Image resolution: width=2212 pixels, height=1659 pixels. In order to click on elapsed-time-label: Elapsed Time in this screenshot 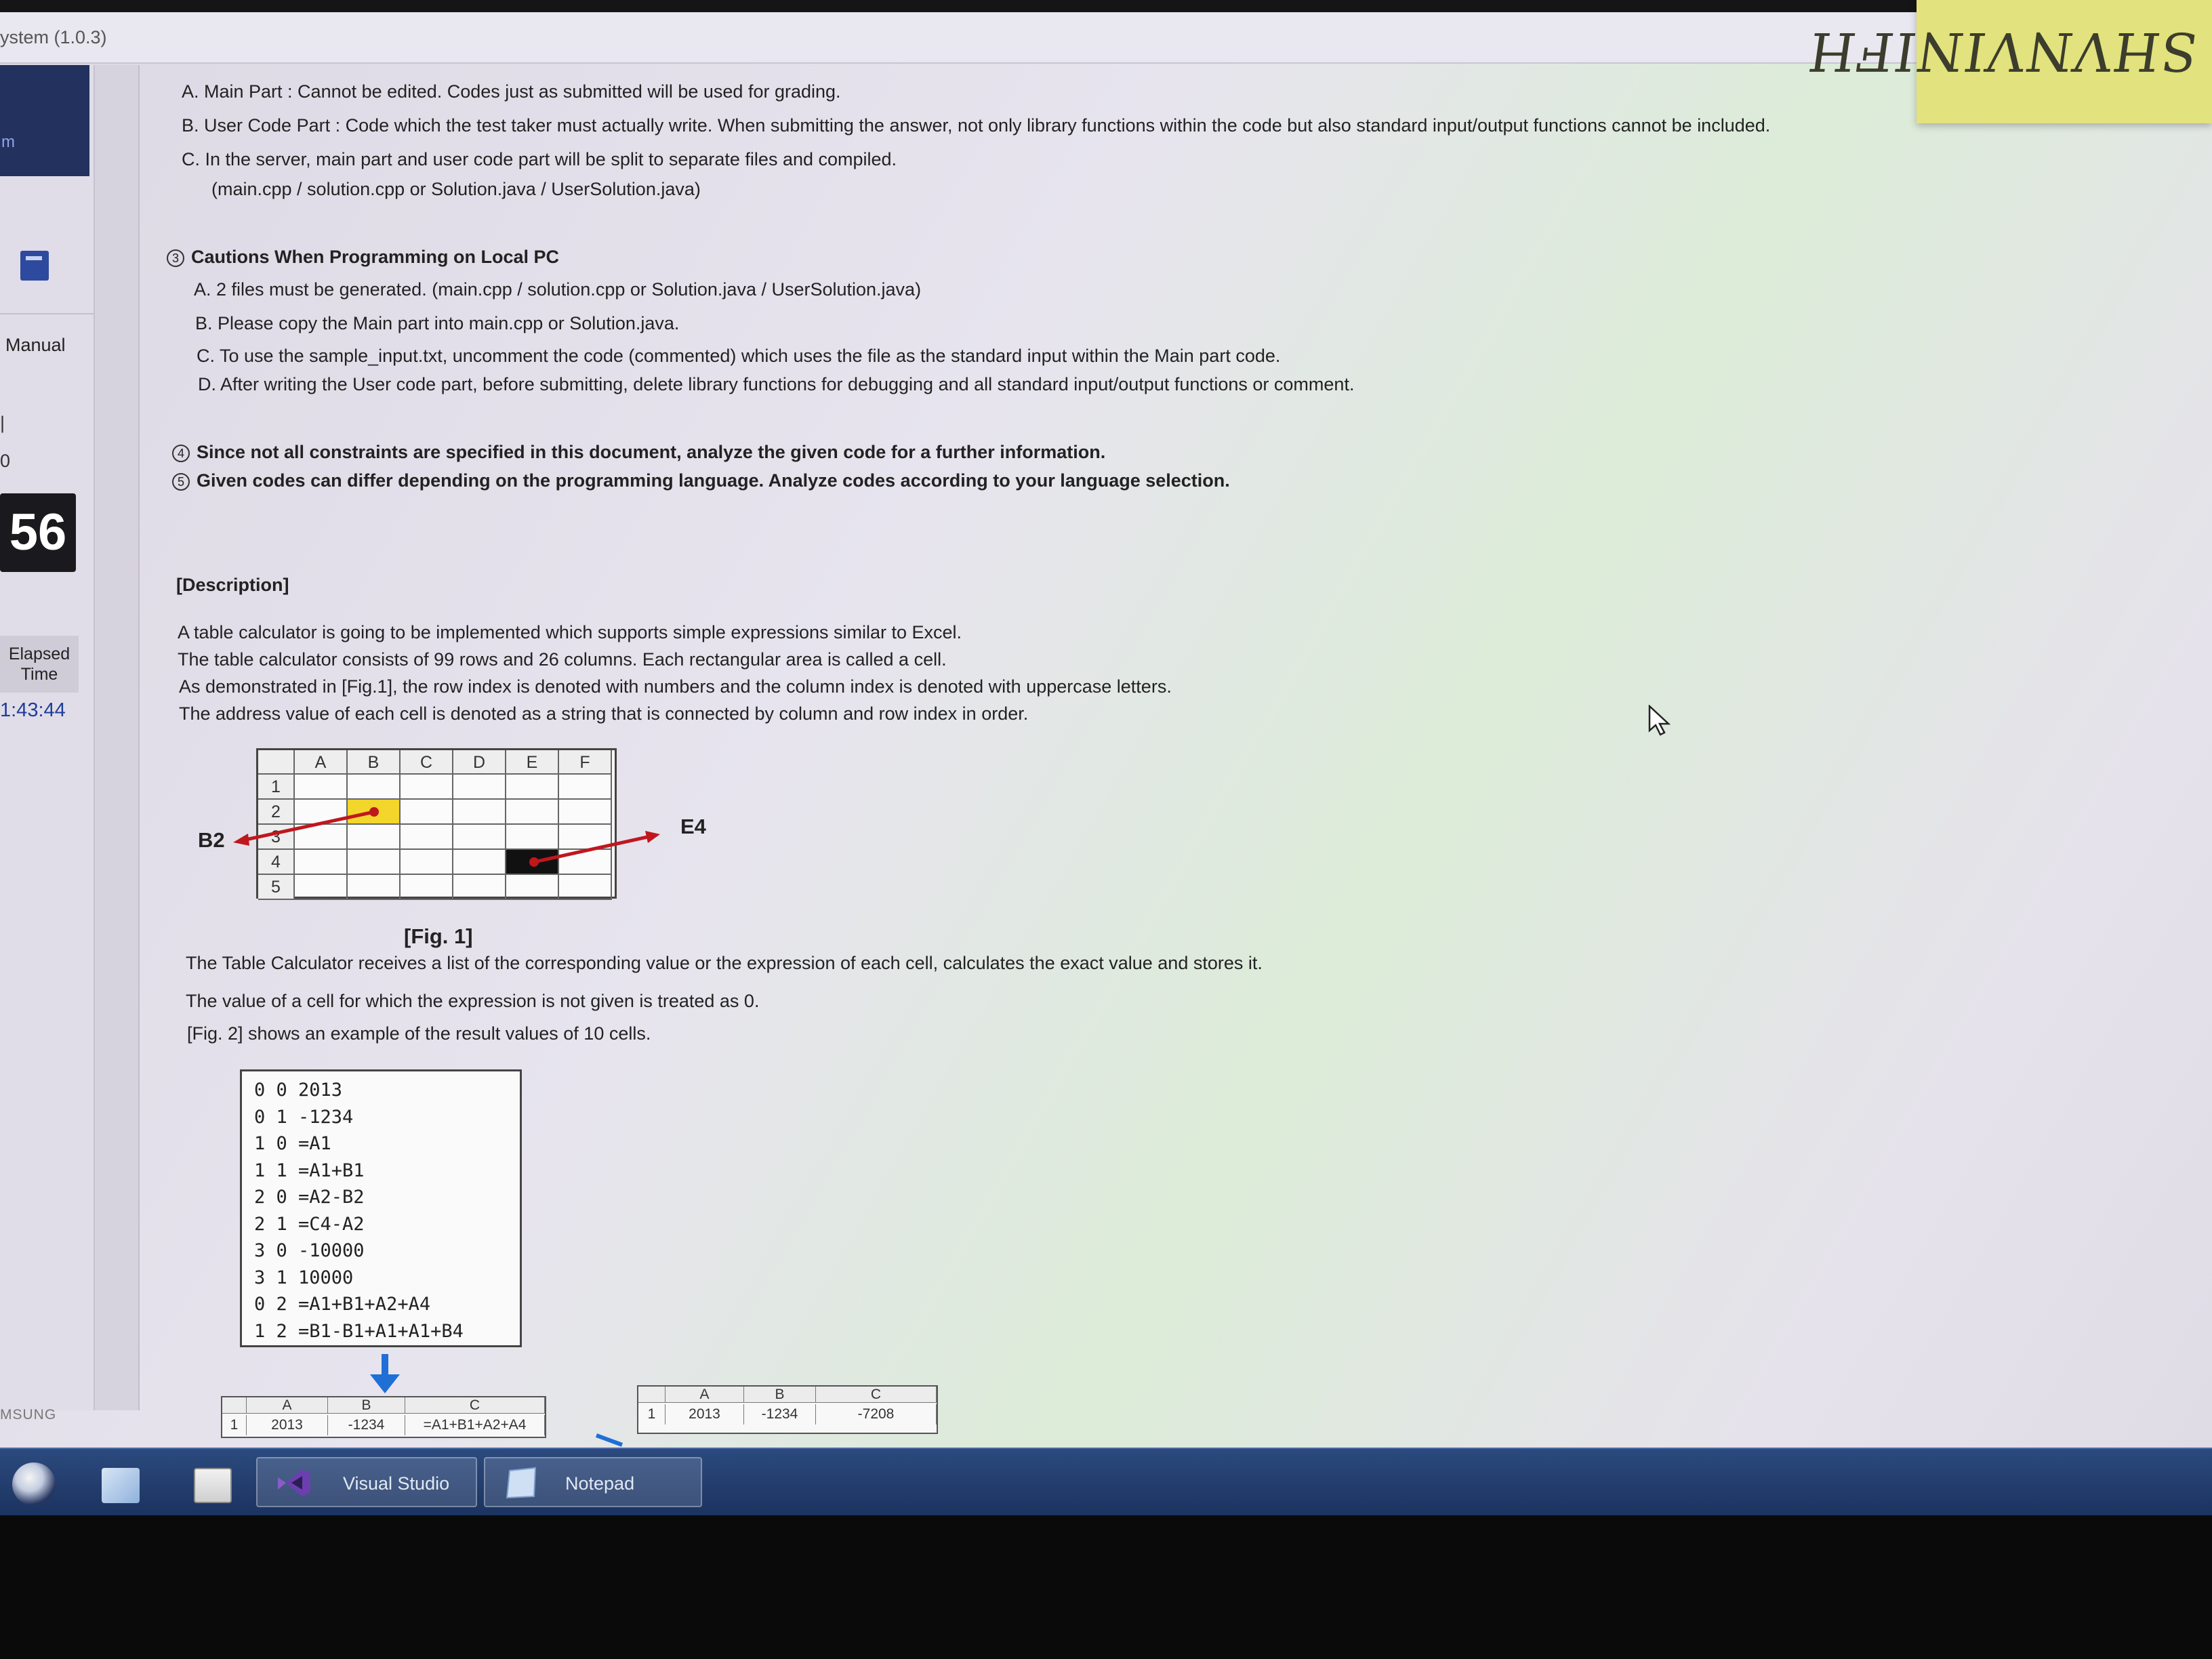, I will do `click(39, 664)`.